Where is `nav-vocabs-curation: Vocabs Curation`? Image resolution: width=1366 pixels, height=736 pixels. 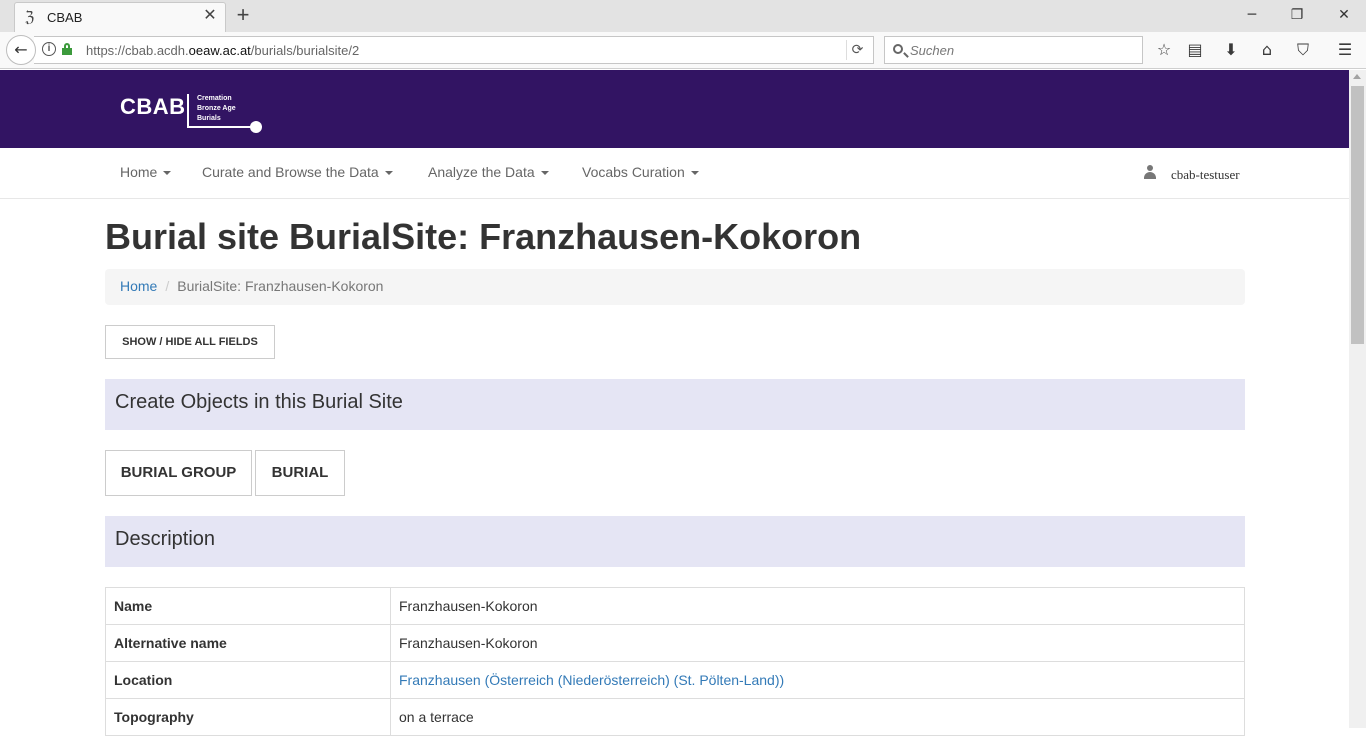
nav-vocabs-curation: Vocabs Curation is located at coordinates (640, 172).